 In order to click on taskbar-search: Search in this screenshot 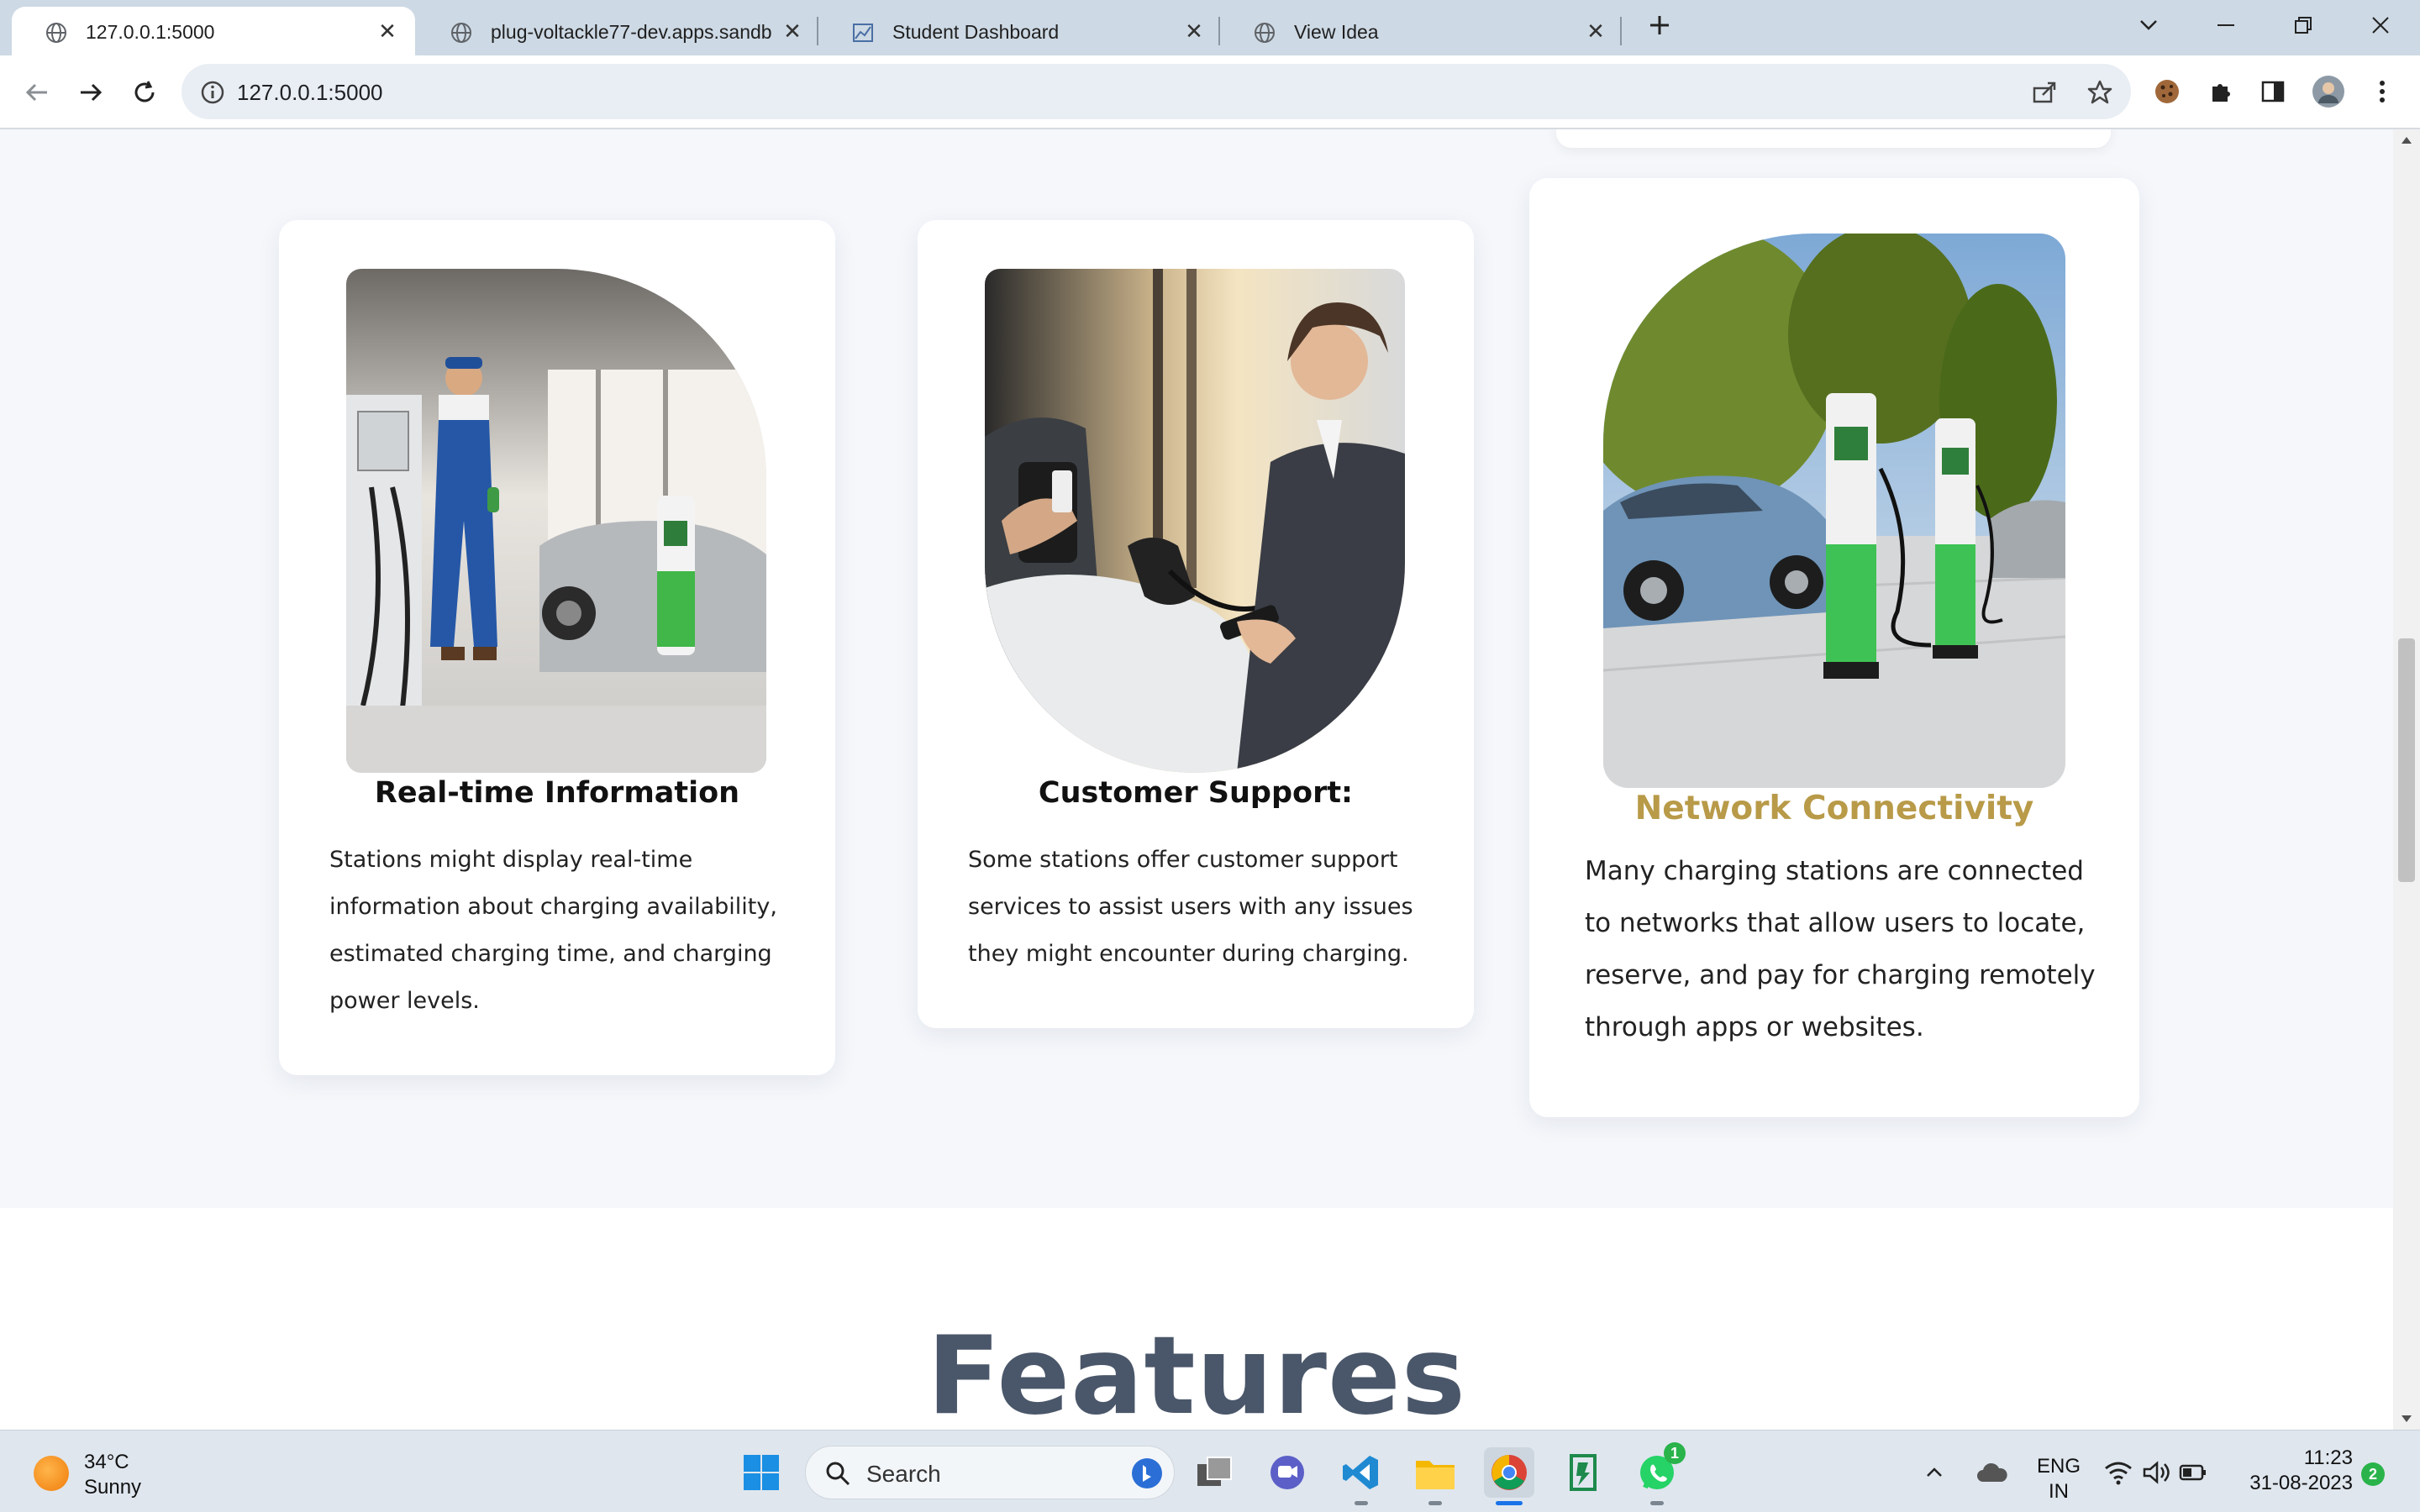, I will do `click(990, 1472)`.